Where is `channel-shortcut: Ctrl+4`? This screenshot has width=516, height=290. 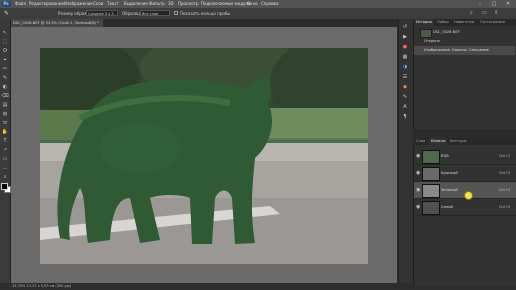 channel-shortcut: Ctrl+4 is located at coordinates (504, 190).